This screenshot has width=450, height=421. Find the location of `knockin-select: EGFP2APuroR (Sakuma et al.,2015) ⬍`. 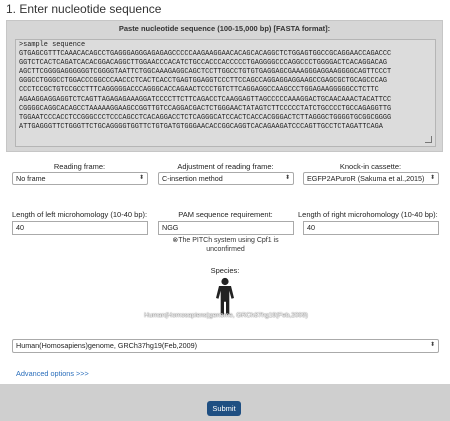

knockin-select: EGFP2APuroR (Sakuma et al.,2015) ⬍ is located at coordinates (371, 178).